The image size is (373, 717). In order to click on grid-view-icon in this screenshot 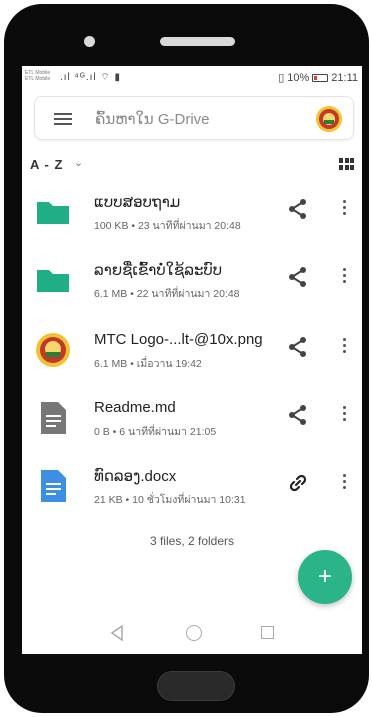, I will do `click(346, 164)`.